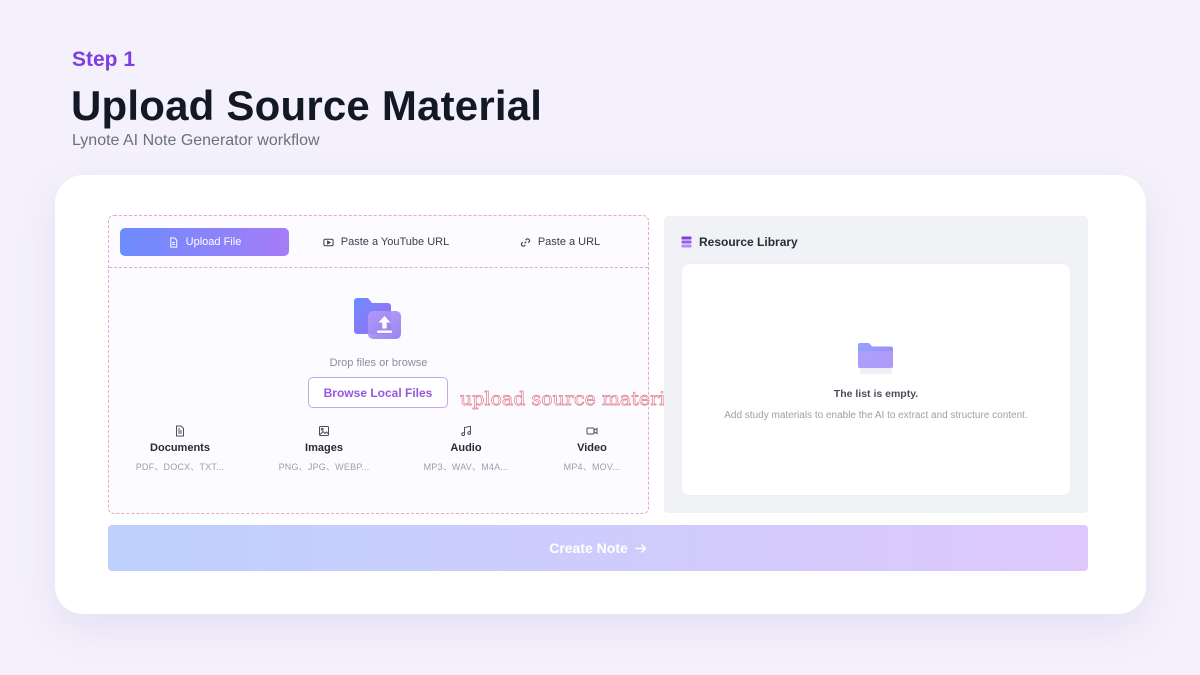 The image size is (1200, 675). Describe the element at coordinates (571, 399) in the screenshot. I see `annotation-label: upload source material` at that location.